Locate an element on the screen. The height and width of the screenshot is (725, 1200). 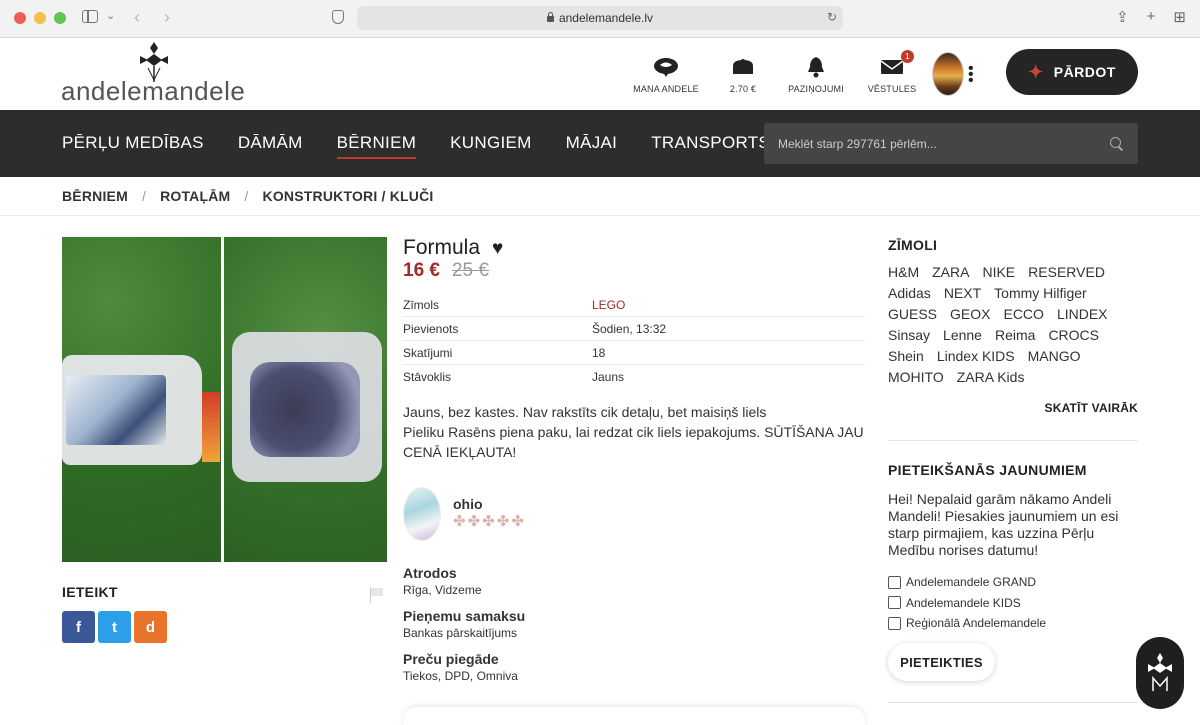
forward-icon: › is located at coordinates (167, 17).